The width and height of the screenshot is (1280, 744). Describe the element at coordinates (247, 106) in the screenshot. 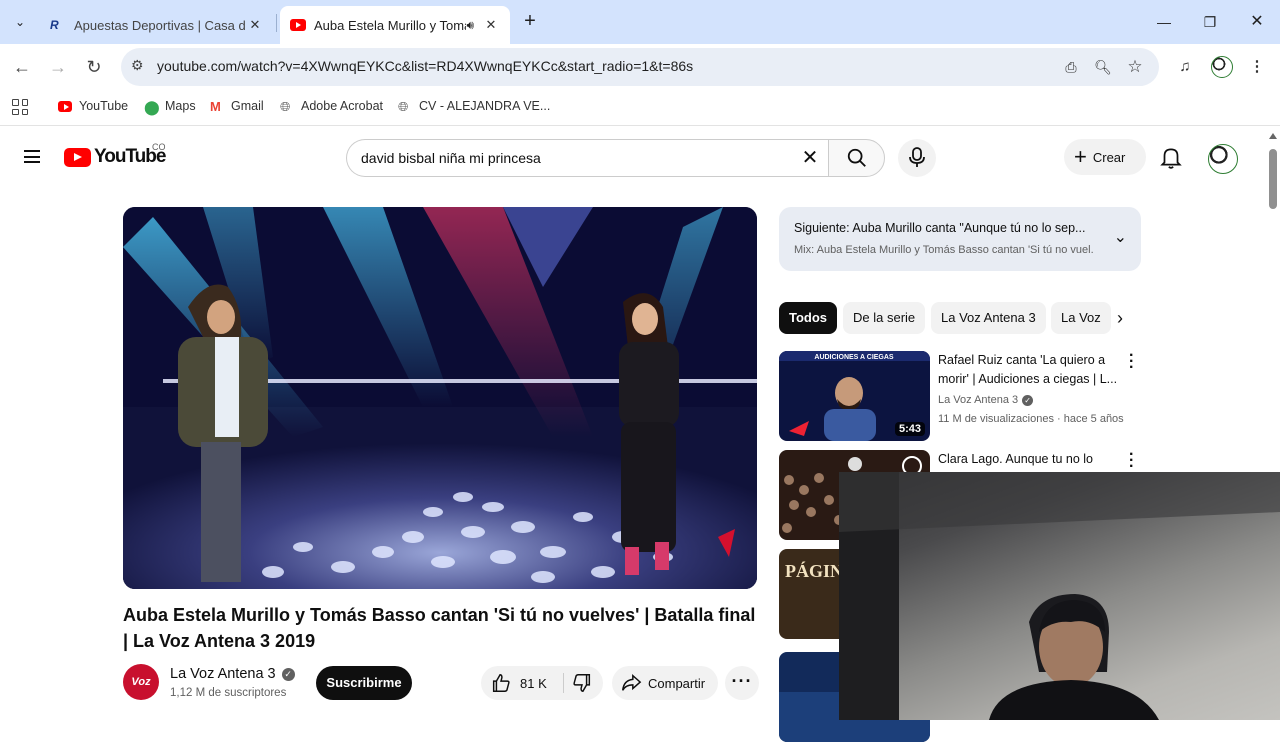

I see `bookmark-label: Gmail` at that location.